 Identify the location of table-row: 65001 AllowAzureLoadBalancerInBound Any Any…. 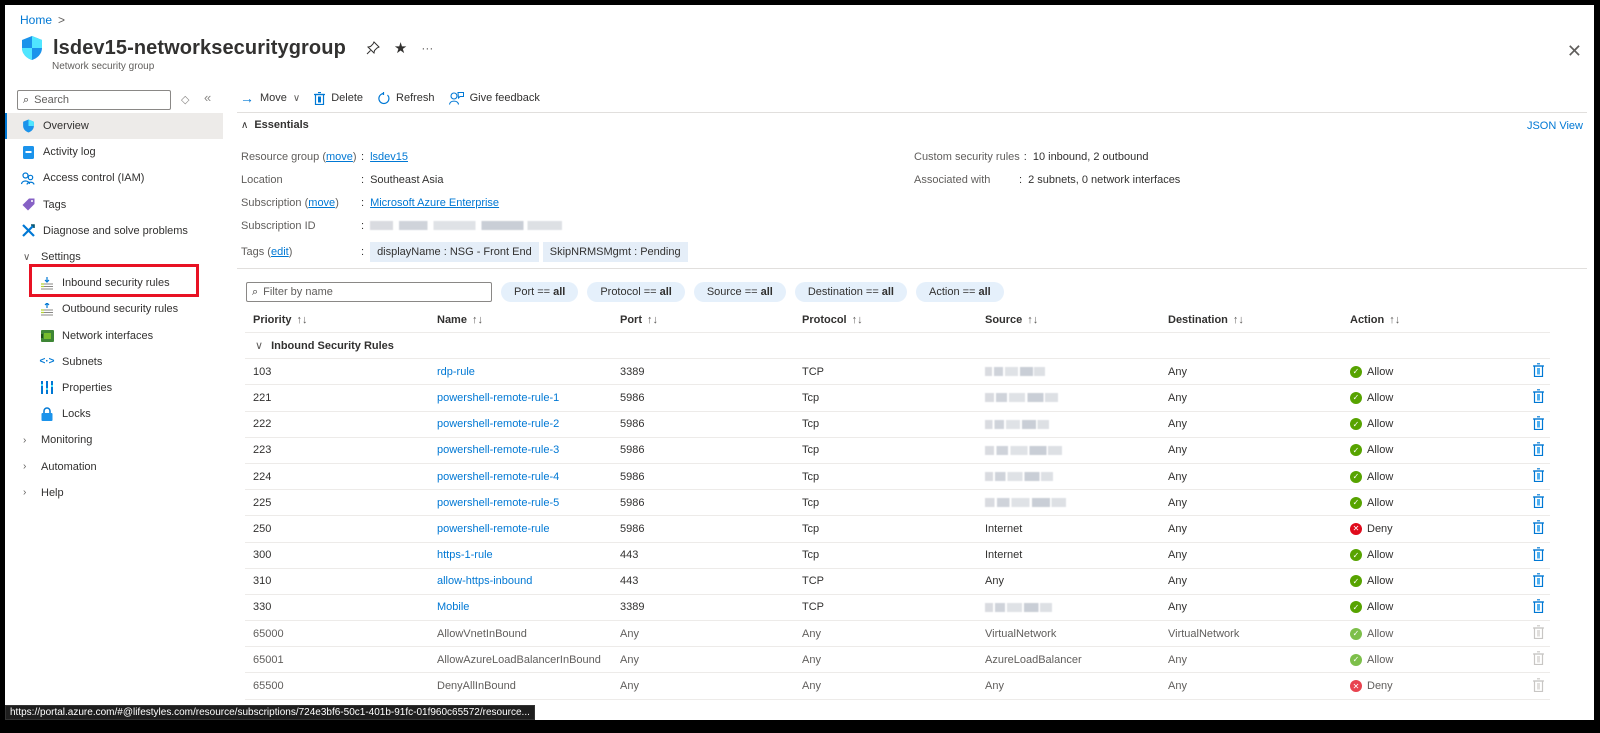
(897, 660).